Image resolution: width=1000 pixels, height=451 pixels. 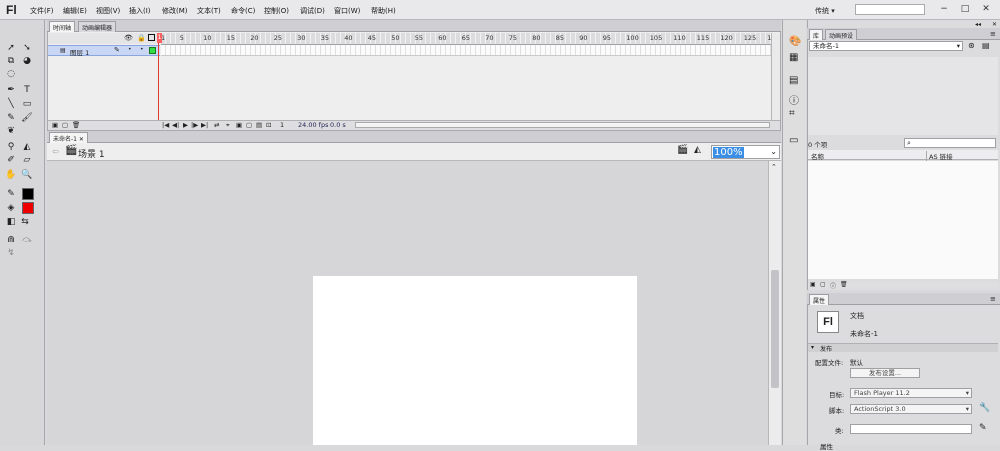 What do you see at coordinates (950, 143) in the screenshot?
I see `library-search-input: ⌕` at bounding box center [950, 143].